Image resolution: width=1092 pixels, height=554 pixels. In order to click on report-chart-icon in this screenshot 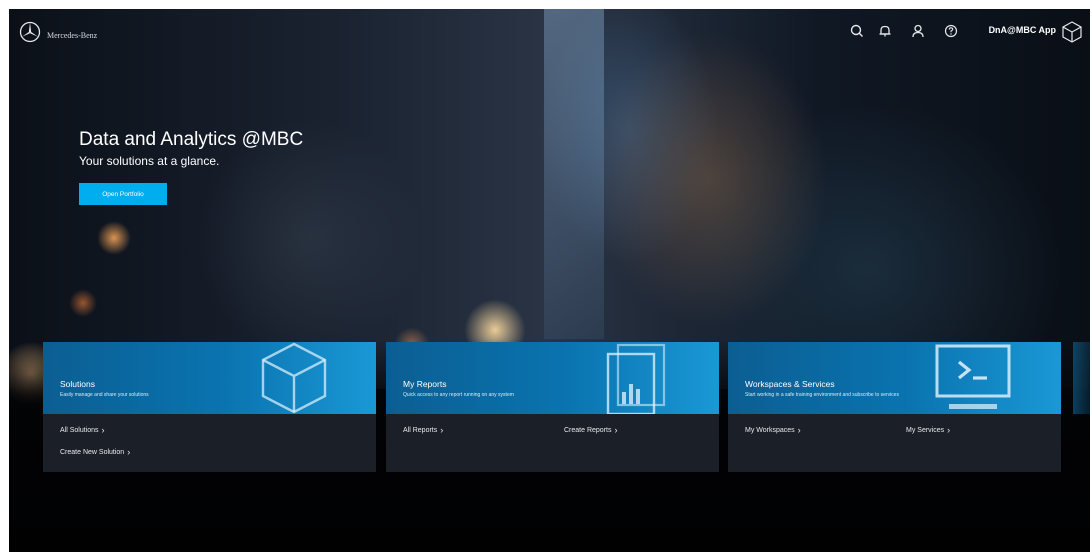, I will do `click(636, 378)`.